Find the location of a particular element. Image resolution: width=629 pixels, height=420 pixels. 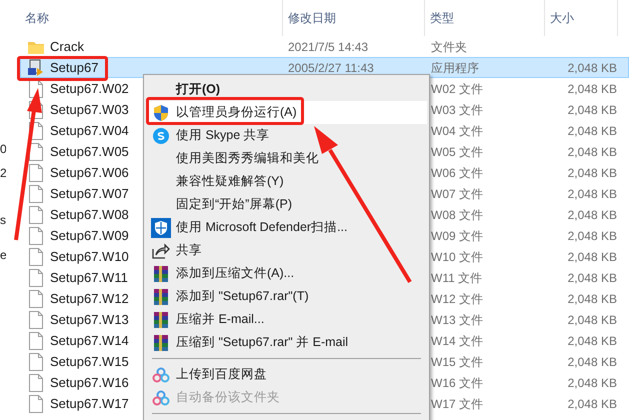

file-name: Setup67 is located at coordinates (74, 67).